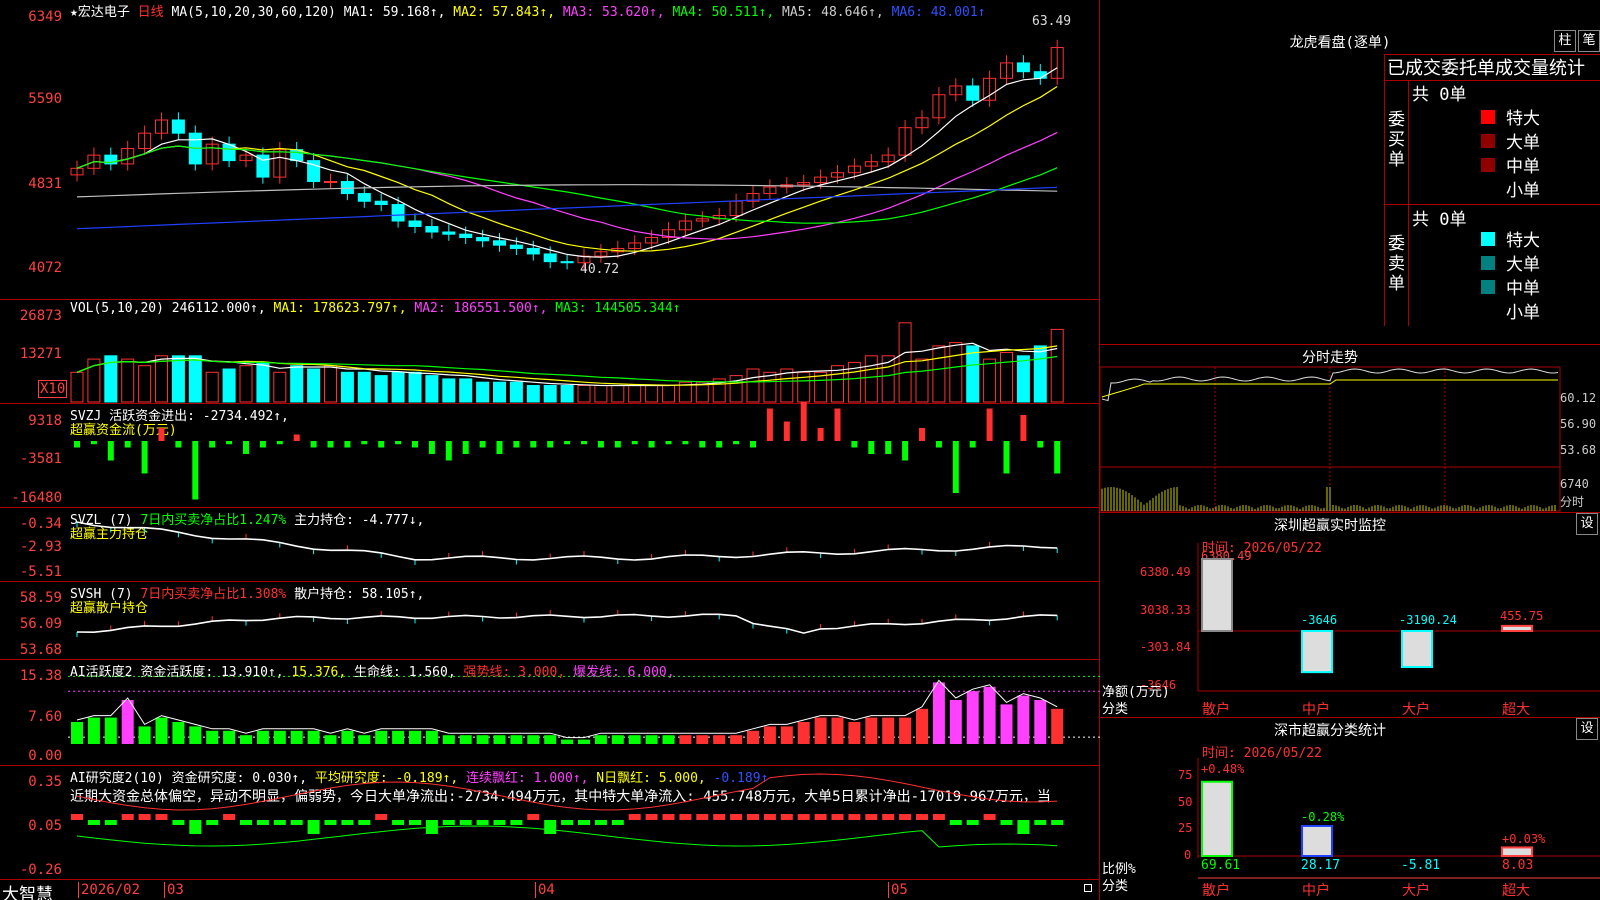  Describe the element at coordinates (1398, 818) in the screenshot. I see `sz-class-chart` at that location.